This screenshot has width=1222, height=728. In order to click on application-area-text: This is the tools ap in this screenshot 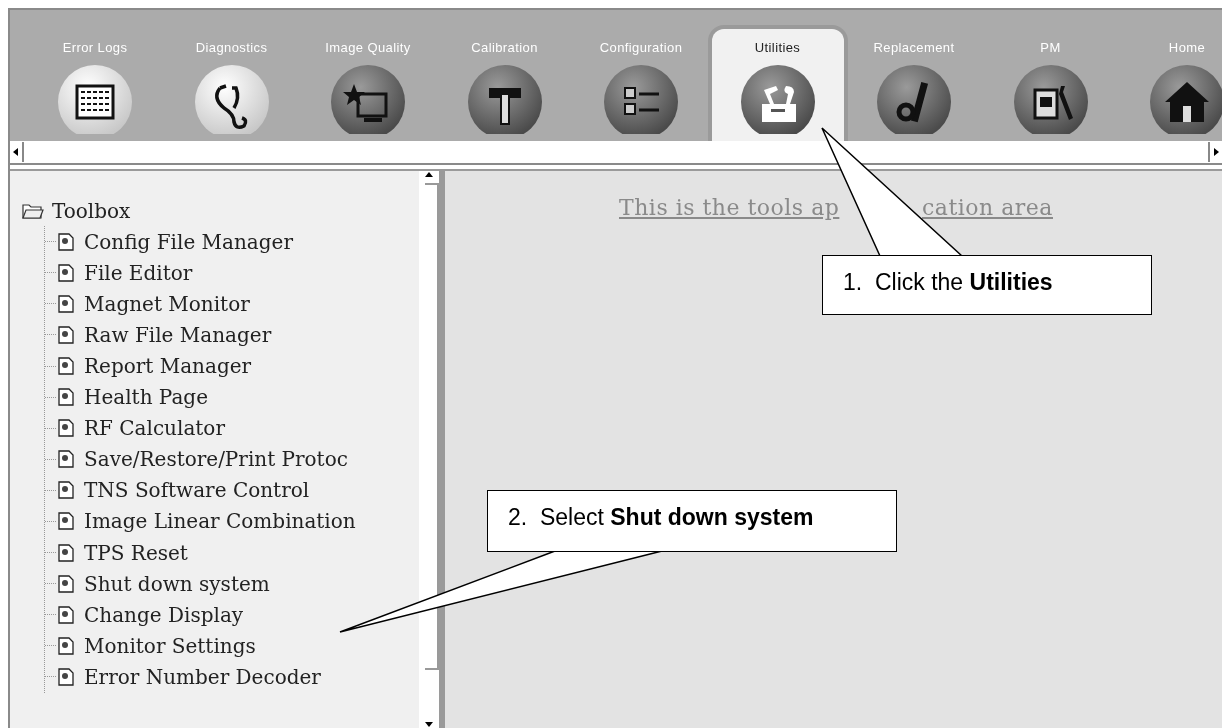, I will do `click(730, 207)`.